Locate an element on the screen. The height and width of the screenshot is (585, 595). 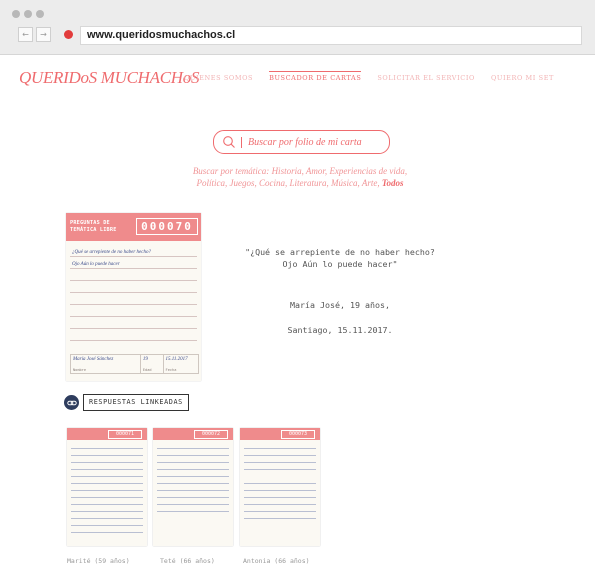
card-folio: 000070 is located at coordinates (167, 226).